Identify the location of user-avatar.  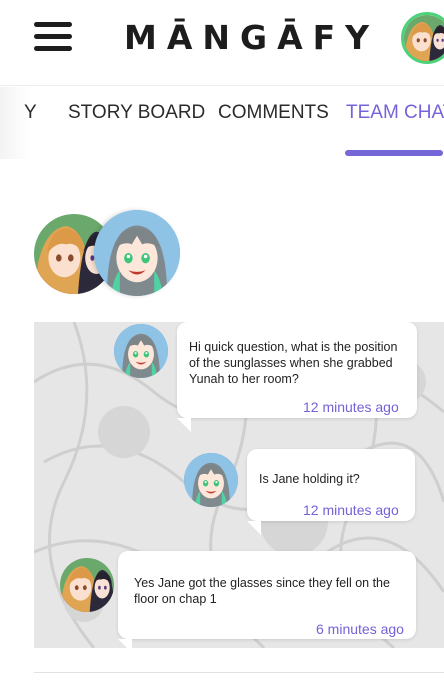
(422, 38).